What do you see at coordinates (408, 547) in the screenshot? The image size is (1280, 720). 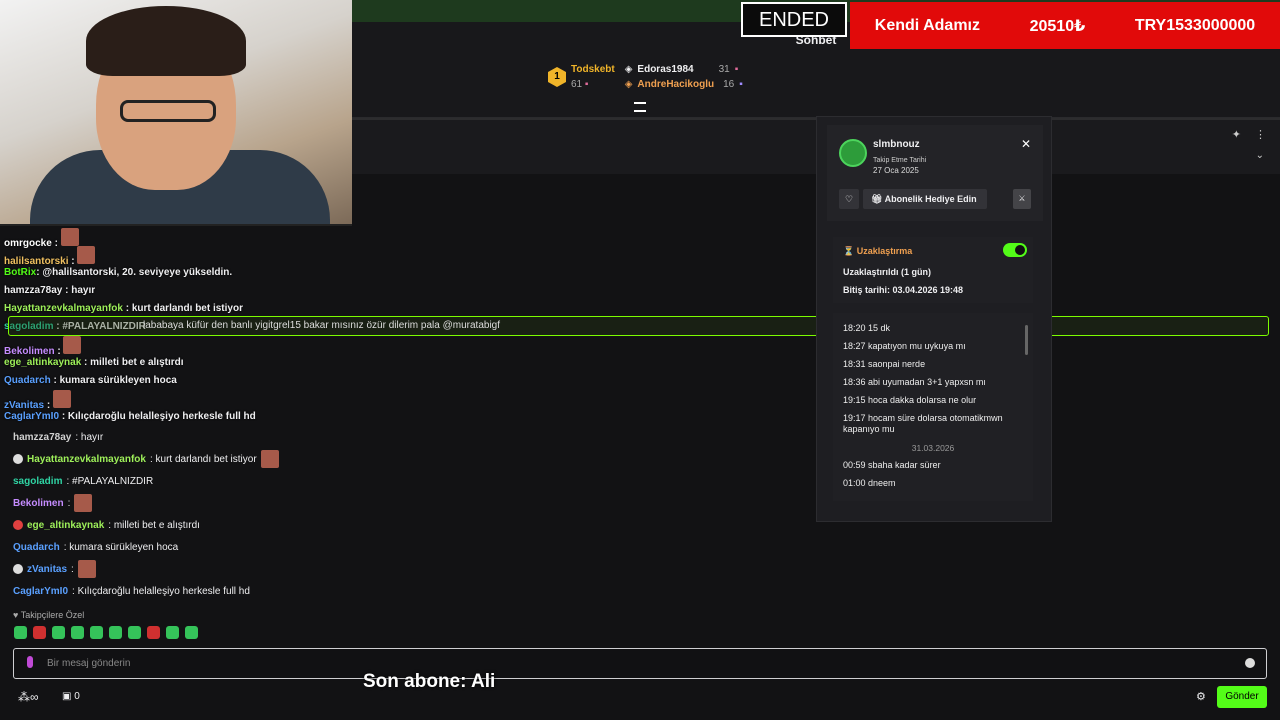 I see `chat-message: Quadarch: kumara sürükleyen hoca` at bounding box center [408, 547].